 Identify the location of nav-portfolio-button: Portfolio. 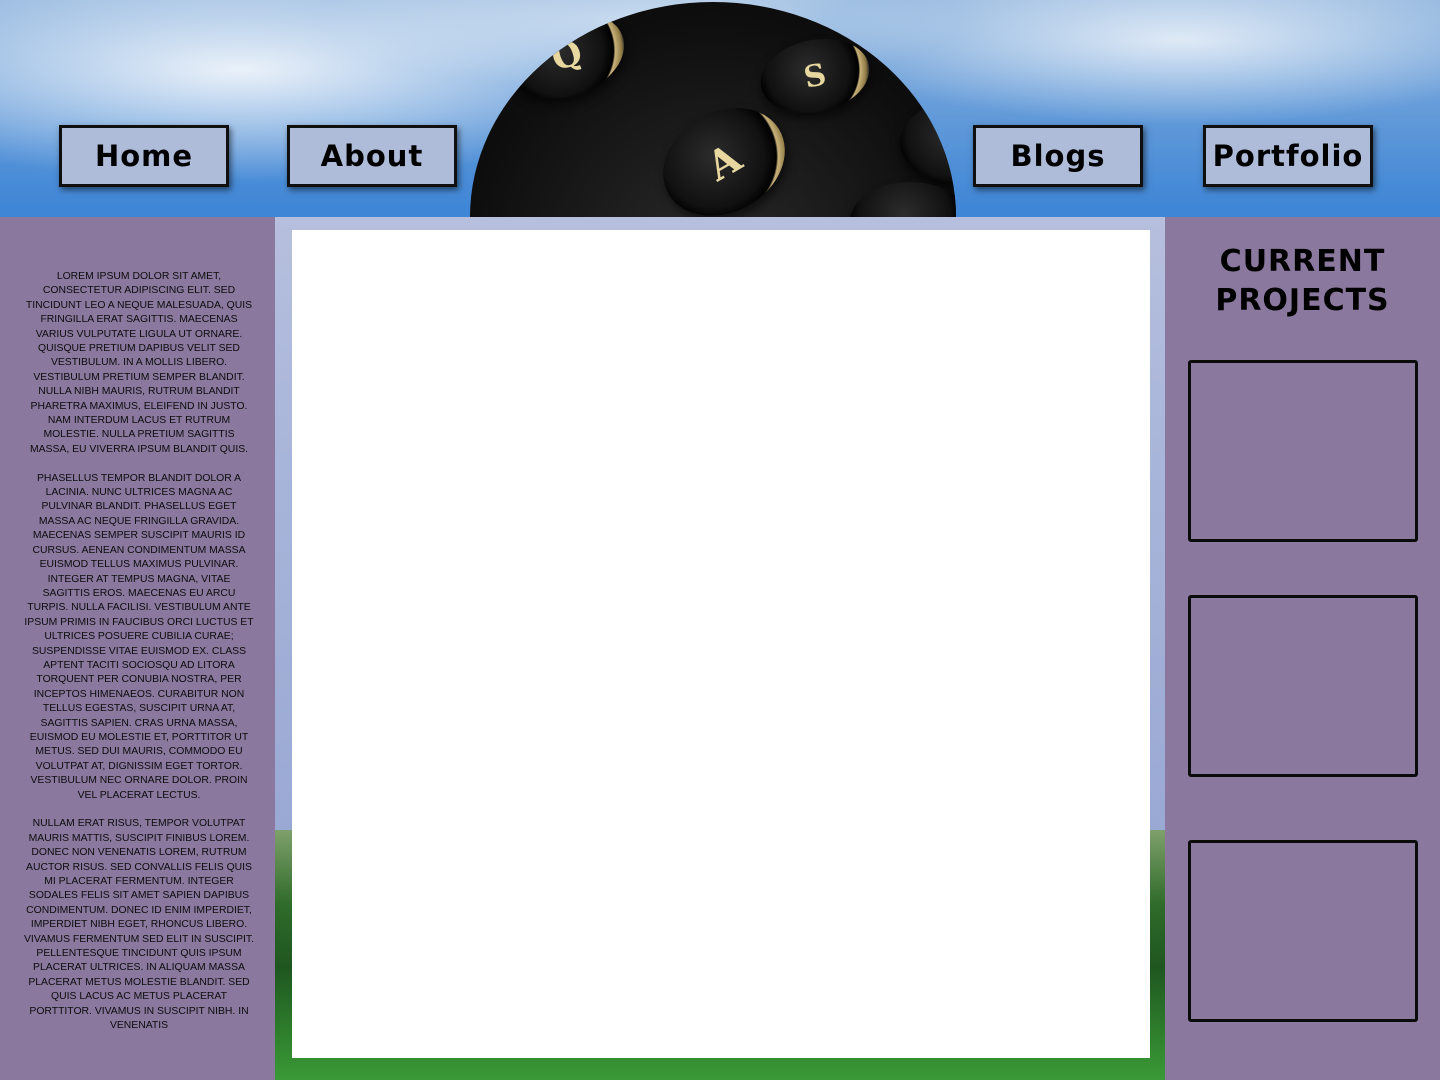
(1288, 156).